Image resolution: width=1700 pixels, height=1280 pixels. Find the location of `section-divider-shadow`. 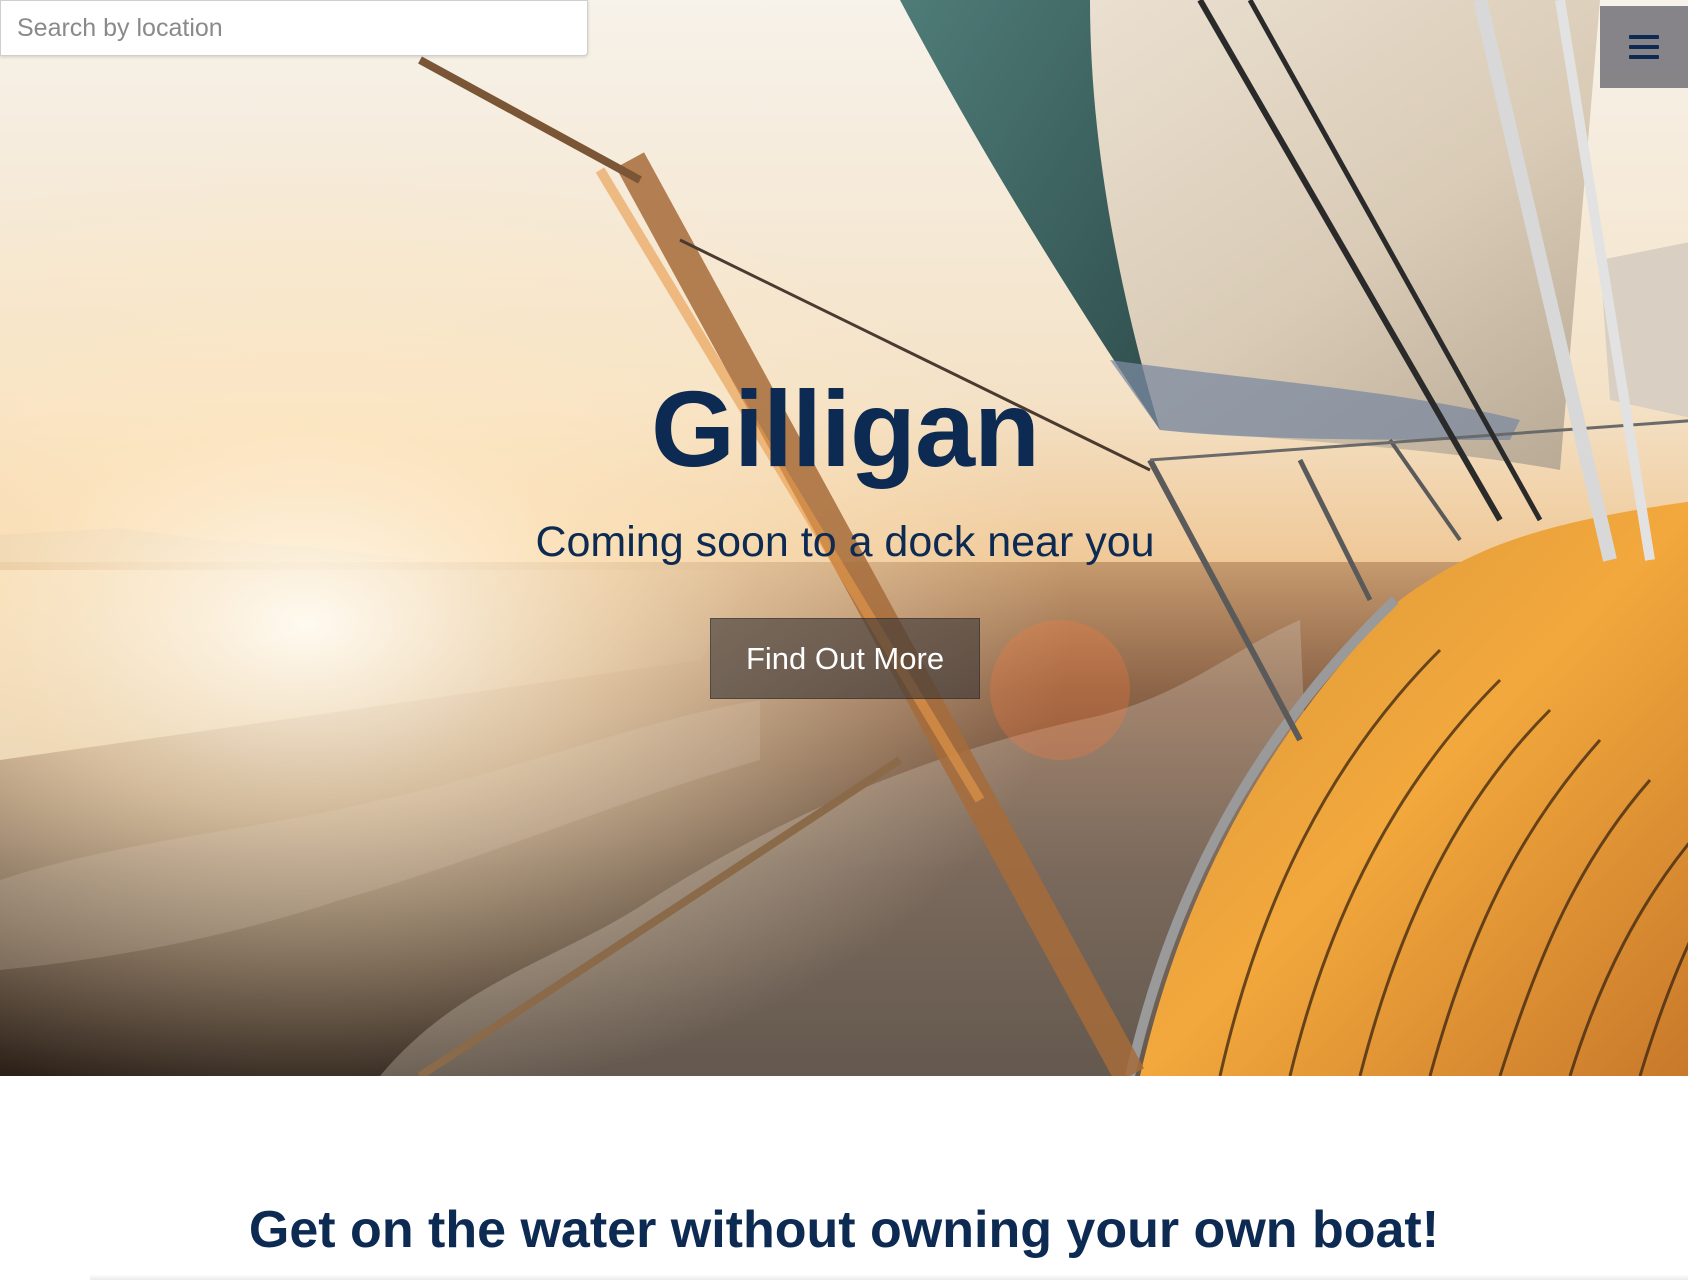

section-divider-shadow is located at coordinates (889, 1277).